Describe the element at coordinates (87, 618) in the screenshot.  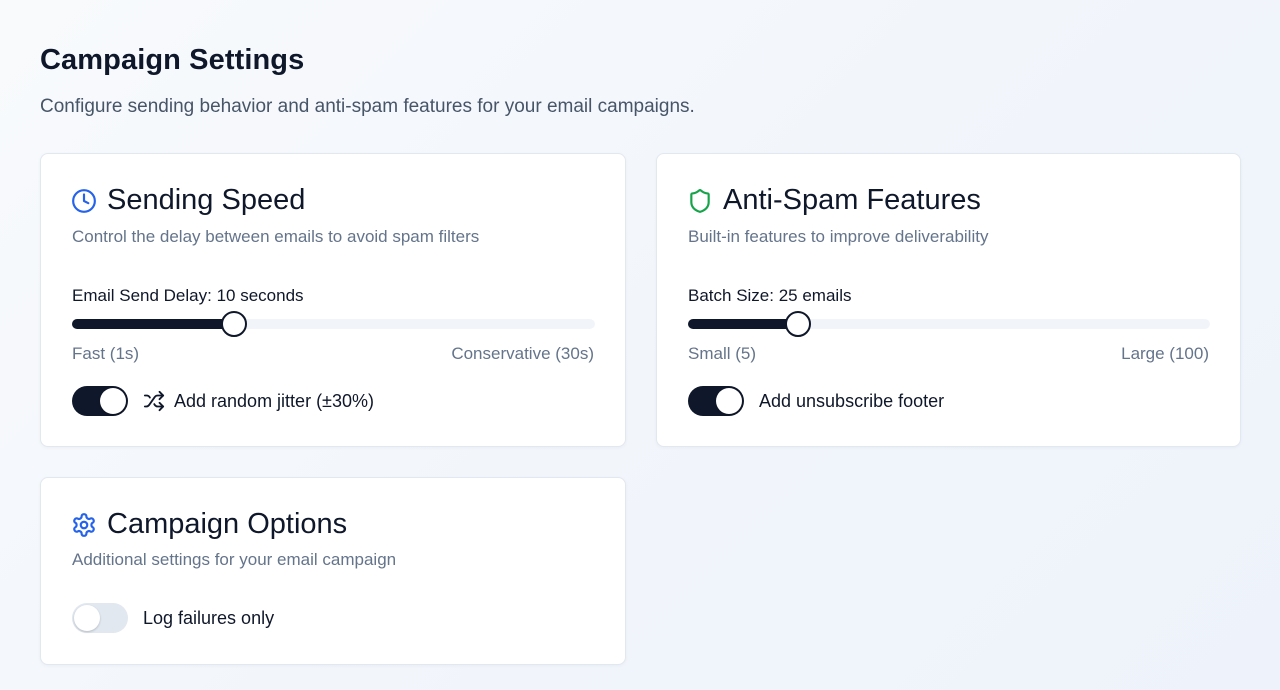
I see `log-failures-toggle-knob` at that location.